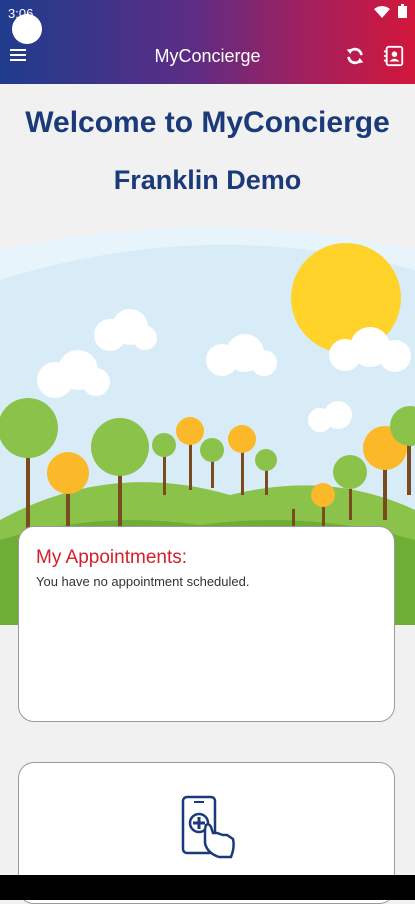 The width and height of the screenshot is (415, 904). What do you see at coordinates (208, 827) in the screenshot?
I see `phone-tap-icon` at bounding box center [208, 827].